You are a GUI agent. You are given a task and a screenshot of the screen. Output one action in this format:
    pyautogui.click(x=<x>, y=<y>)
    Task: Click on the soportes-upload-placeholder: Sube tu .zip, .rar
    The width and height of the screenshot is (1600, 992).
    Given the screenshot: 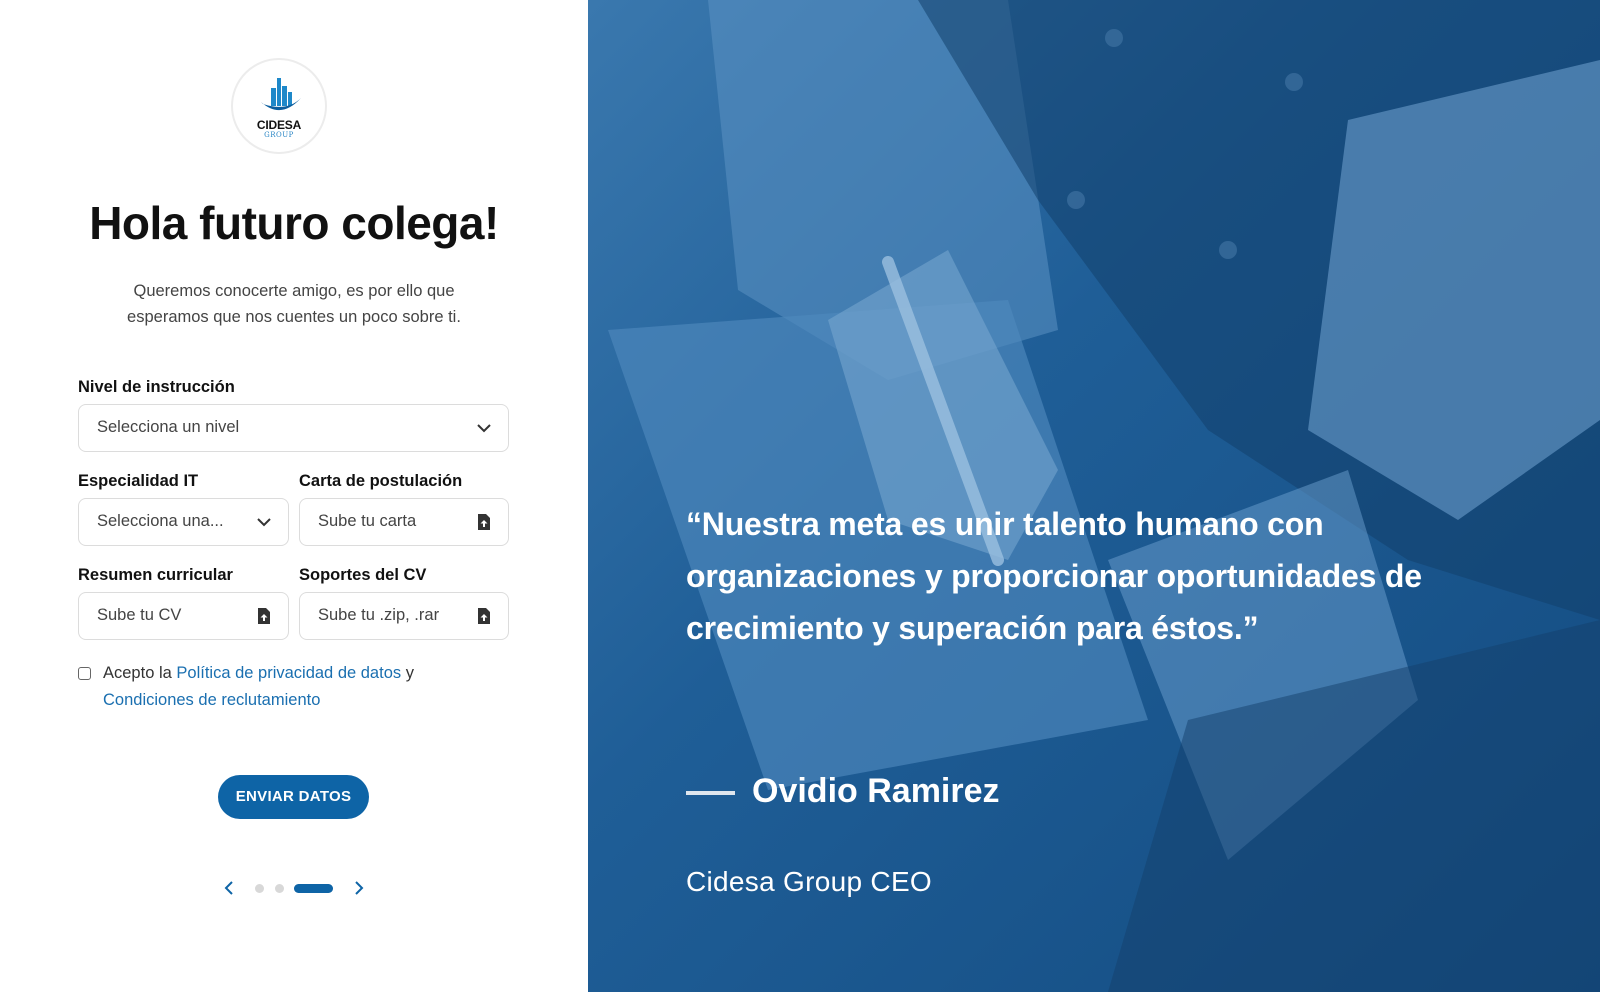 What is the action you would take?
    pyautogui.click(x=379, y=615)
    